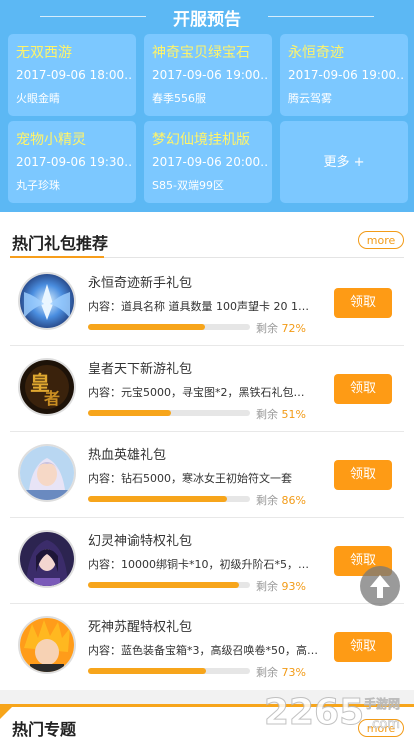  What do you see at coordinates (179, 98) in the screenshot?
I see `server-name: 春季556服` at bounding box center [179, 98].